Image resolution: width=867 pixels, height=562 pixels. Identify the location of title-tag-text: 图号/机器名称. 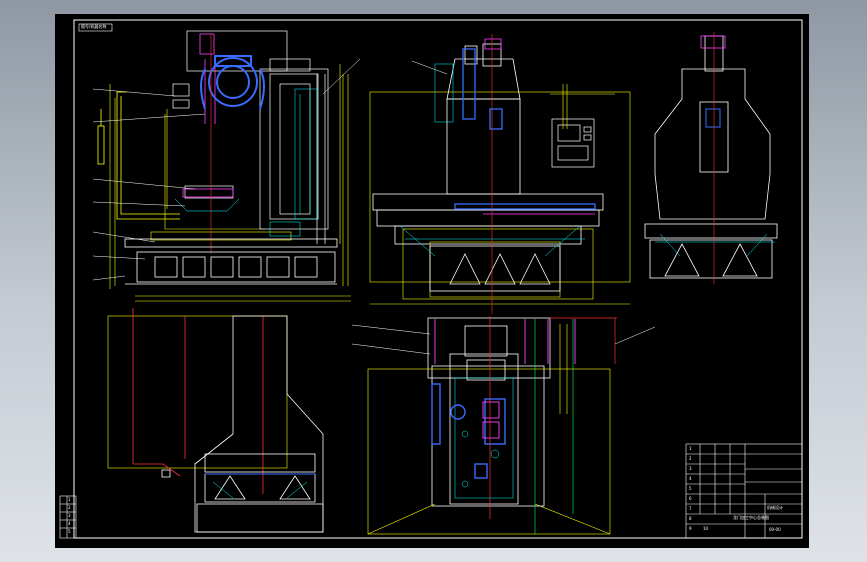
(94, 26).